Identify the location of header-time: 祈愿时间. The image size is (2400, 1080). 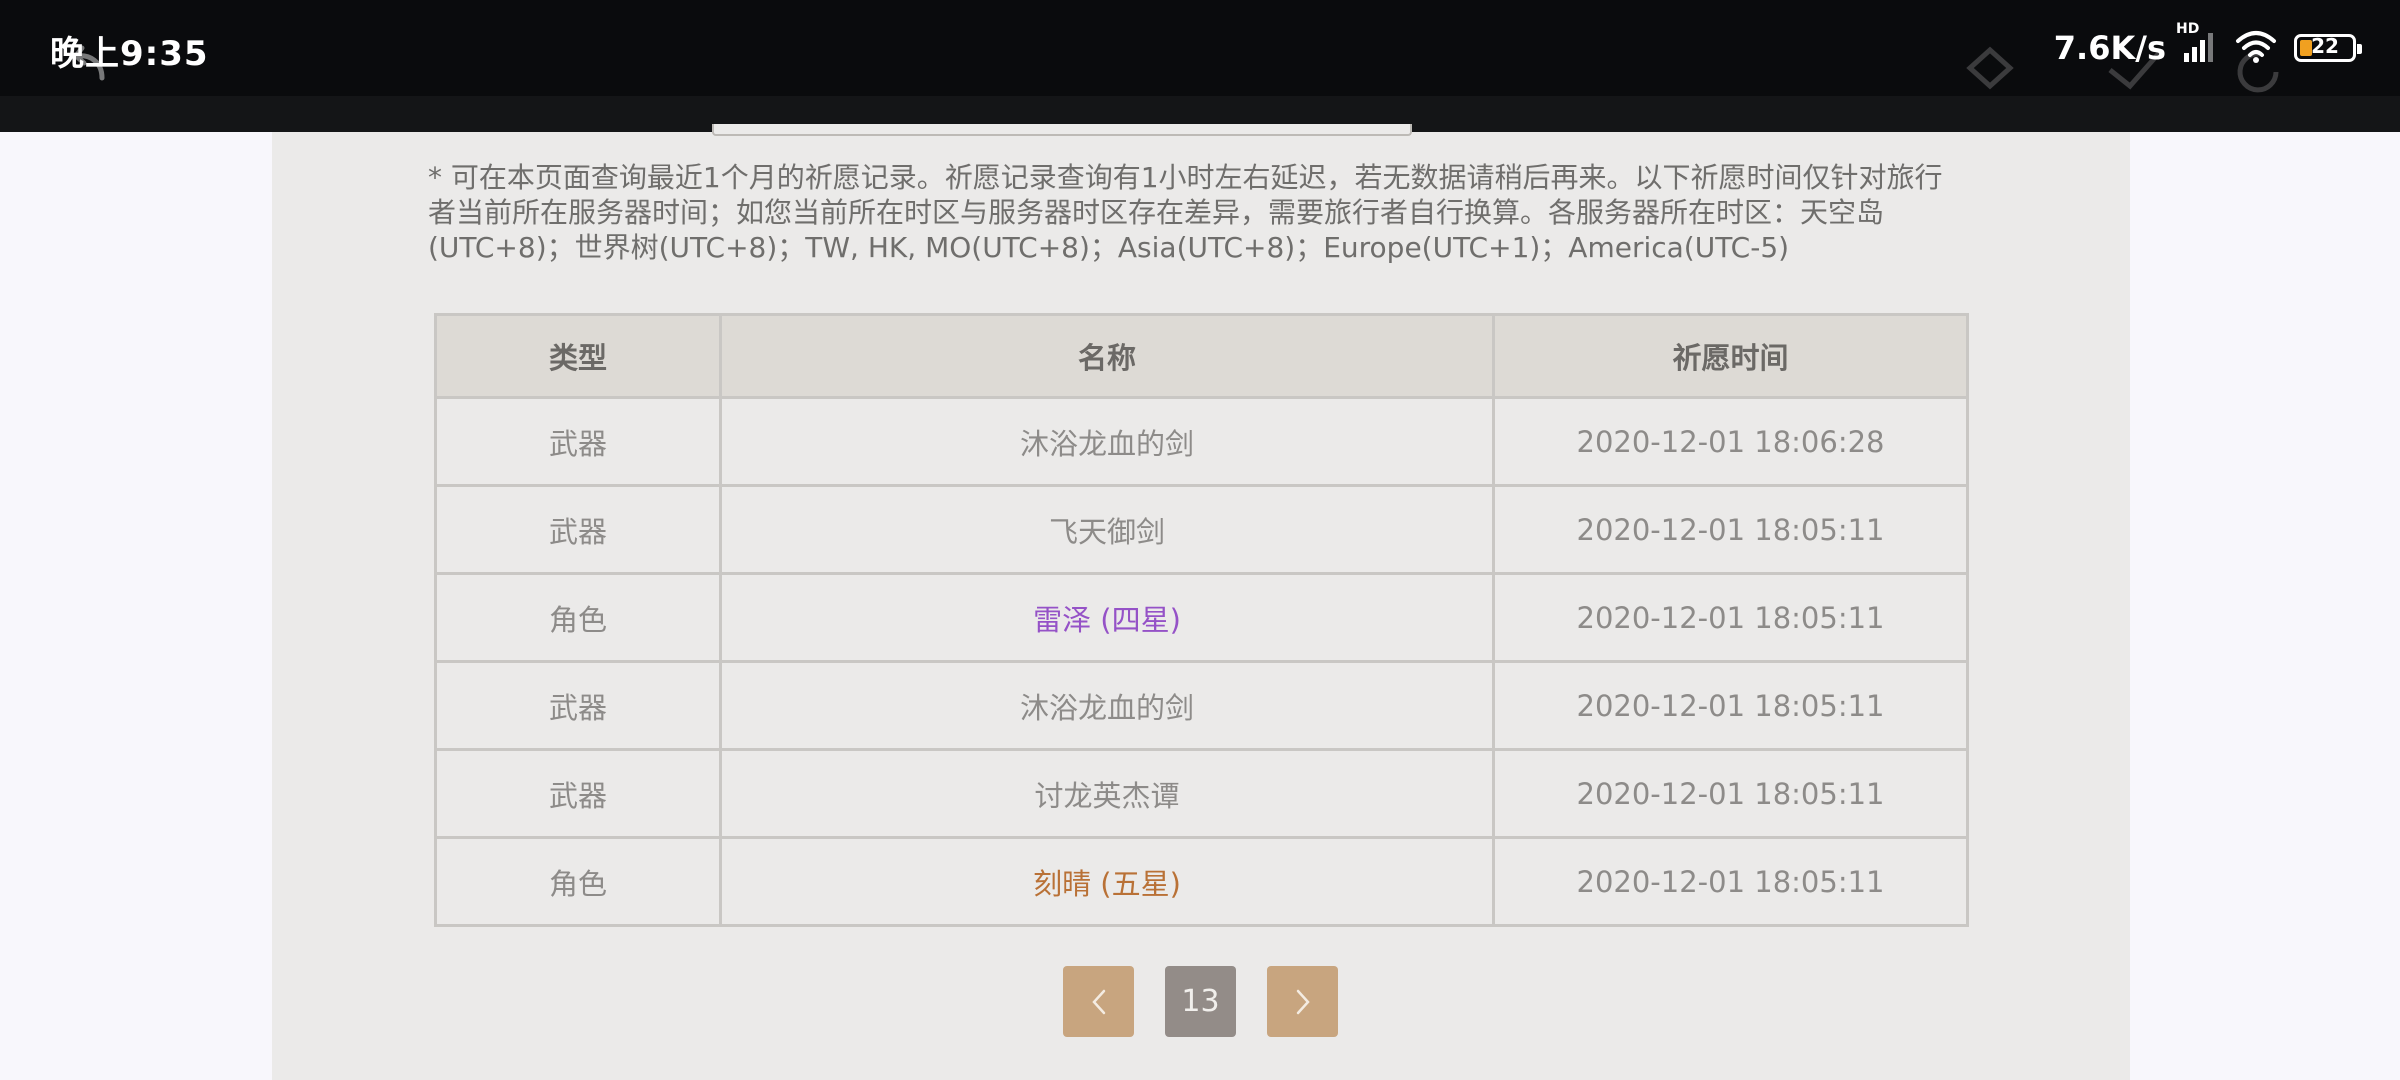
(1730, 356).